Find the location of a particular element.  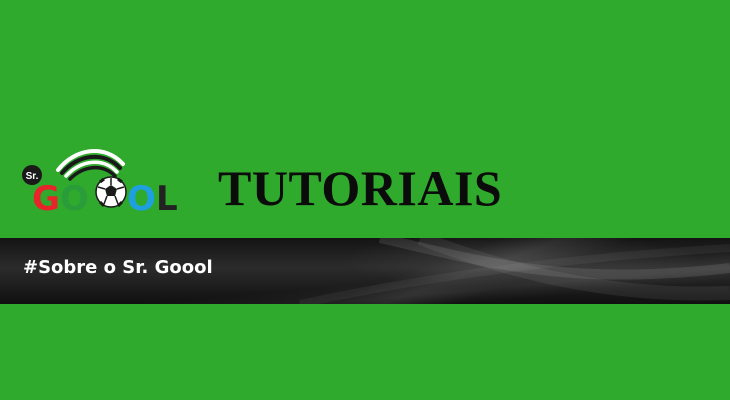

logo-letter-l: L is located at coordinates (167, 199).